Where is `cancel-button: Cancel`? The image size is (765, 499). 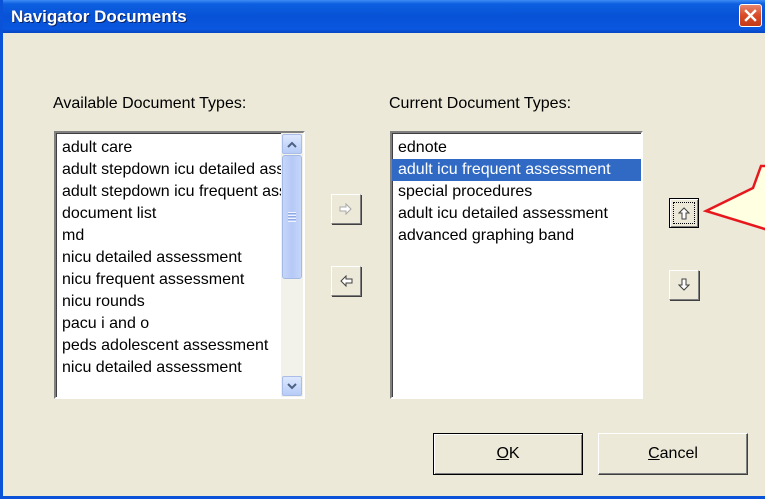
cancel-button: Cancel is located at coordinates (673, 454).